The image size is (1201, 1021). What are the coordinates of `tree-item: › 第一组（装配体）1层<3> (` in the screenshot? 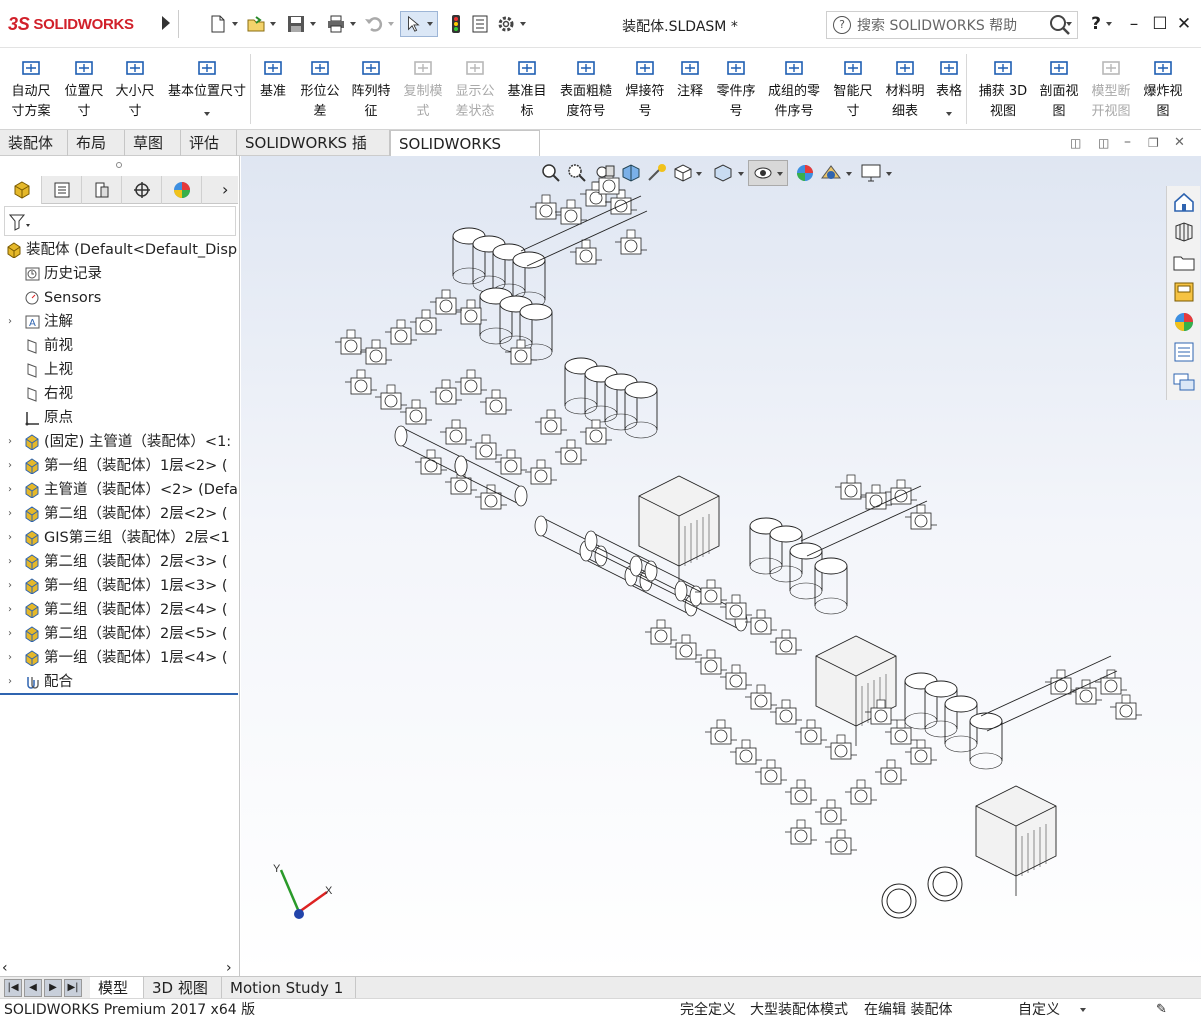 It's located at (119, 586).